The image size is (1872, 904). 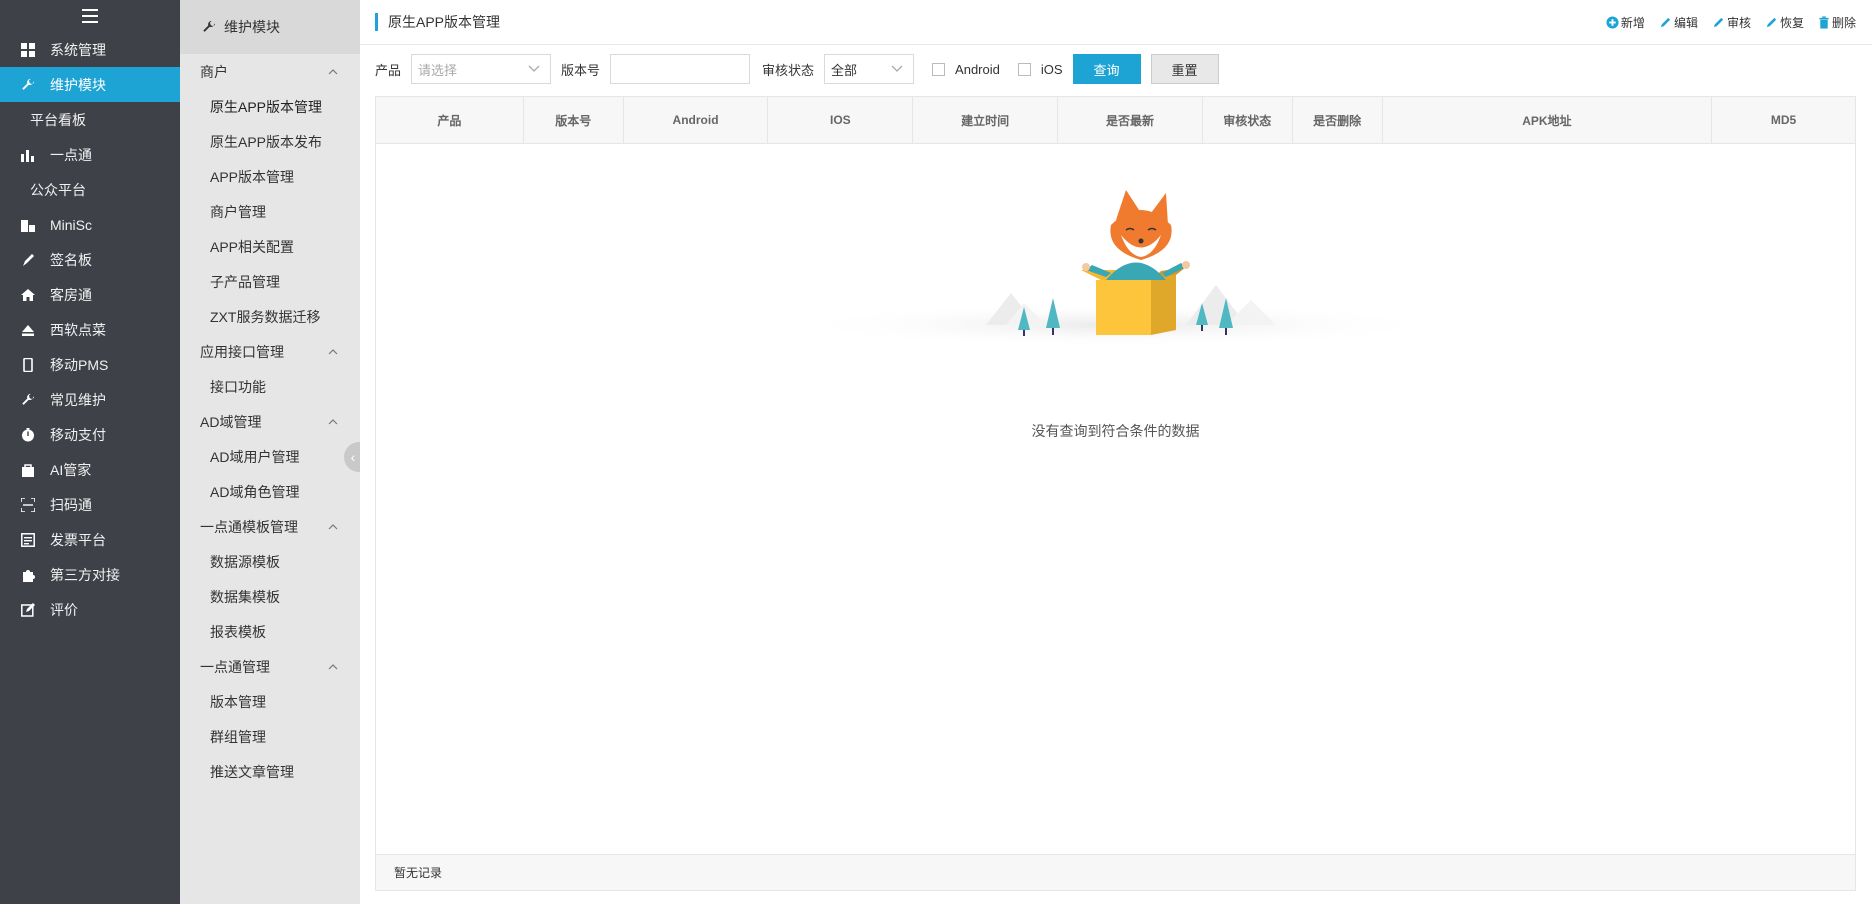 What do you see at coordinates (28, 225) in the screenshot?
I see `building-icon` at bounding box center [28, 225].